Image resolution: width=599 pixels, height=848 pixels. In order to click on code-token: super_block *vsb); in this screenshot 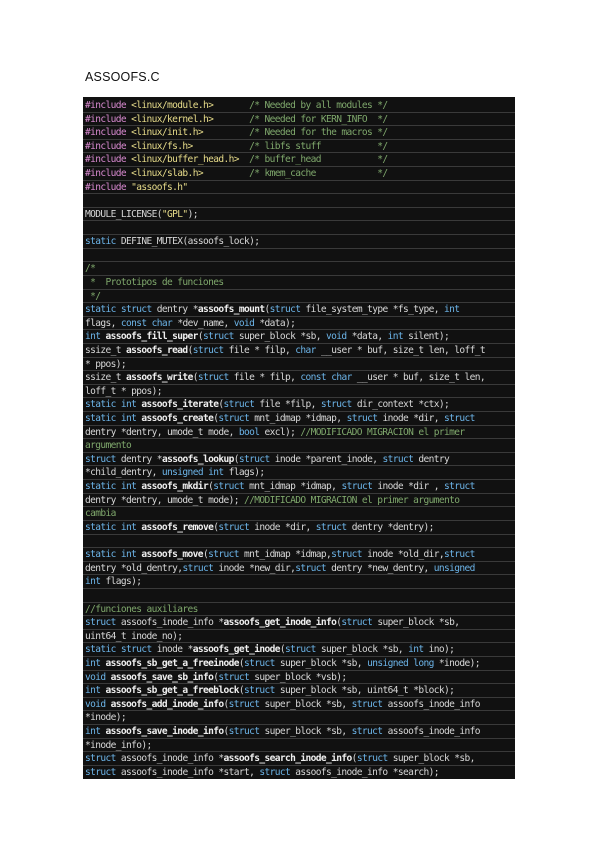, I will do `click(300, 677)`.